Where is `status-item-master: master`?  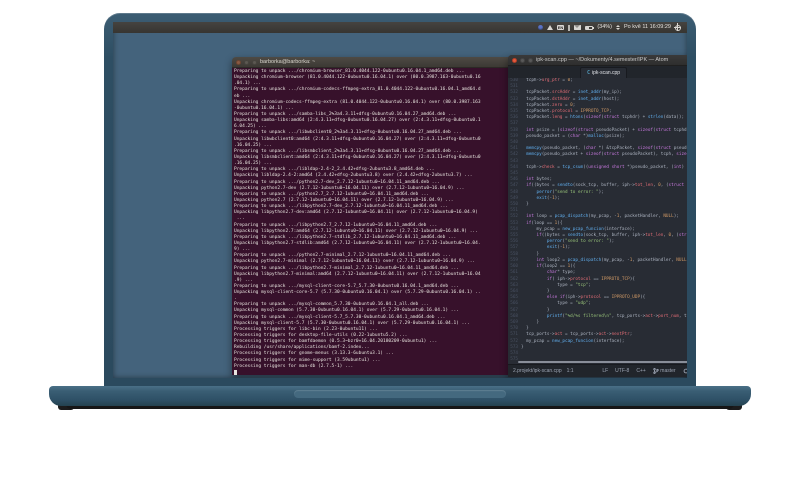
status-item-master: master is located at coordinates (664, 371).